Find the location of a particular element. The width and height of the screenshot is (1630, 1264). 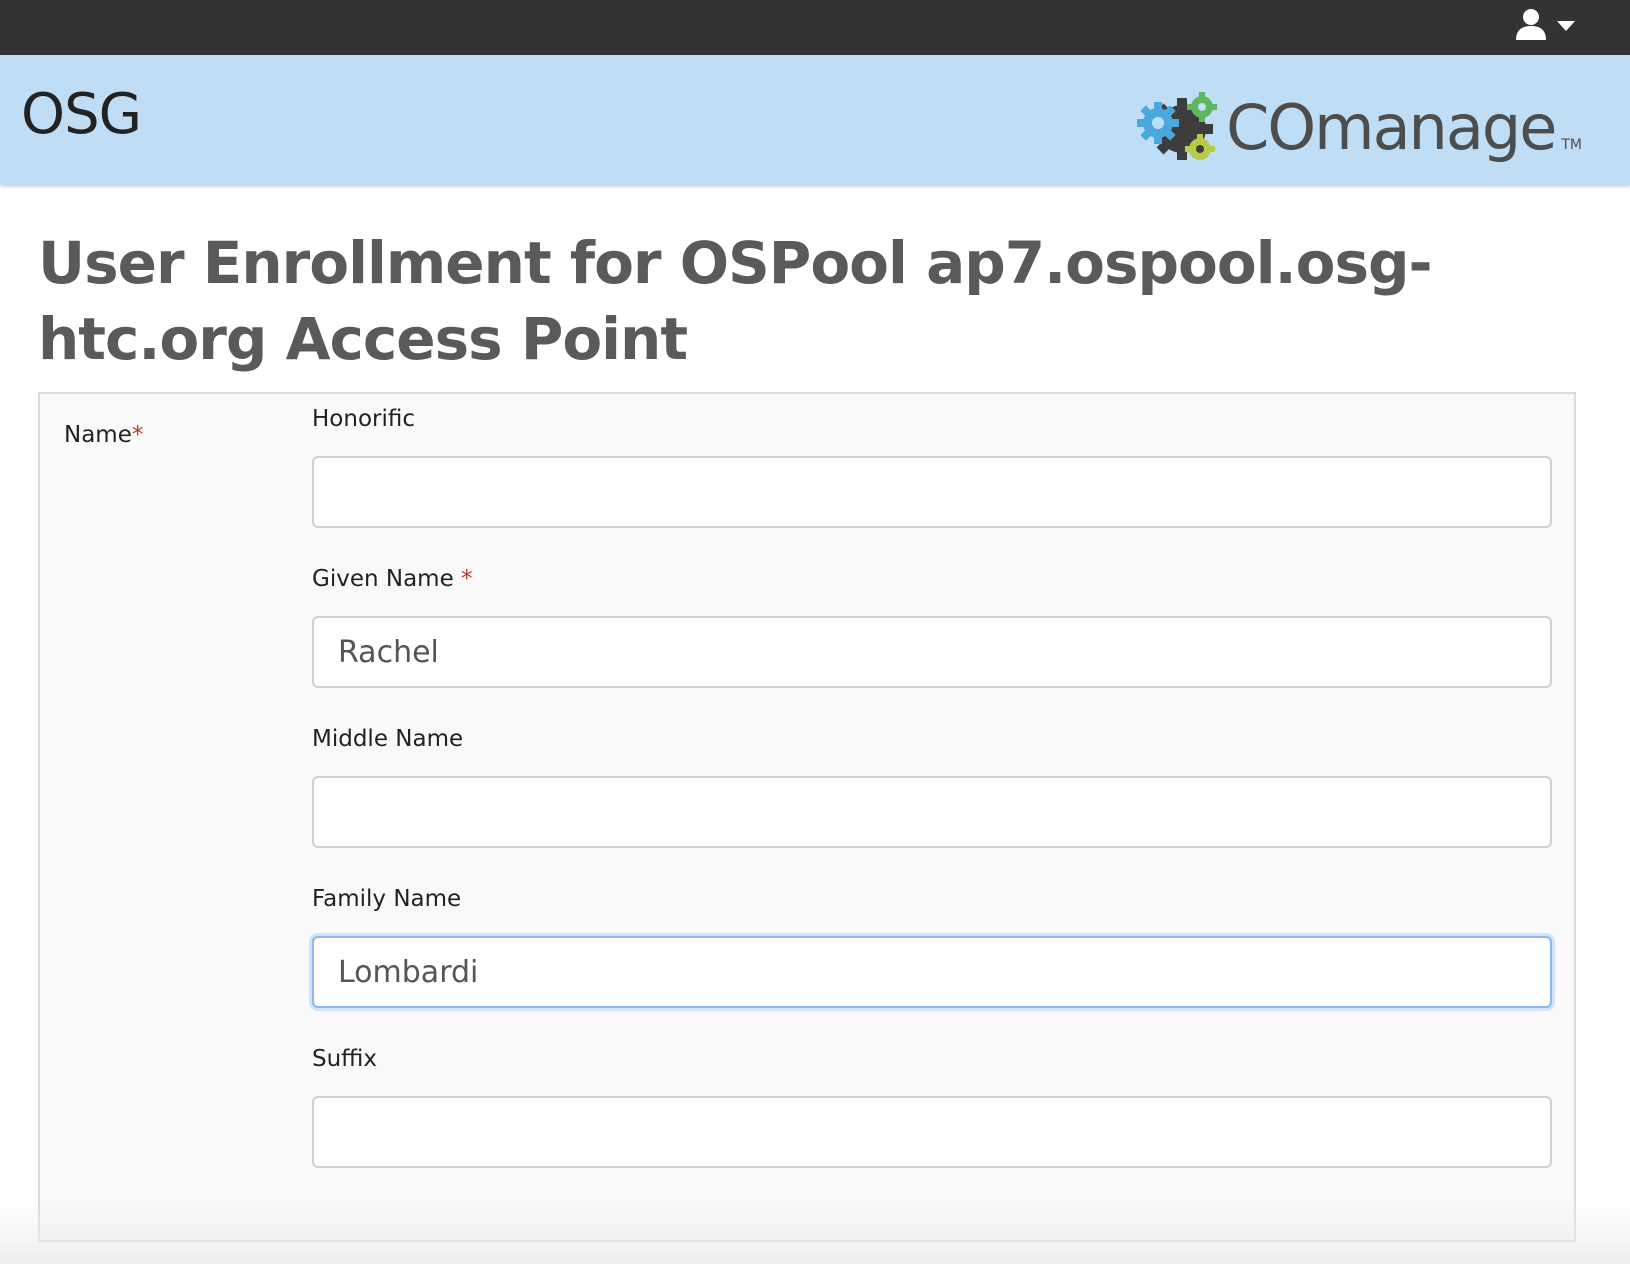

scroll-fade is located at coordinates (815, 1232).